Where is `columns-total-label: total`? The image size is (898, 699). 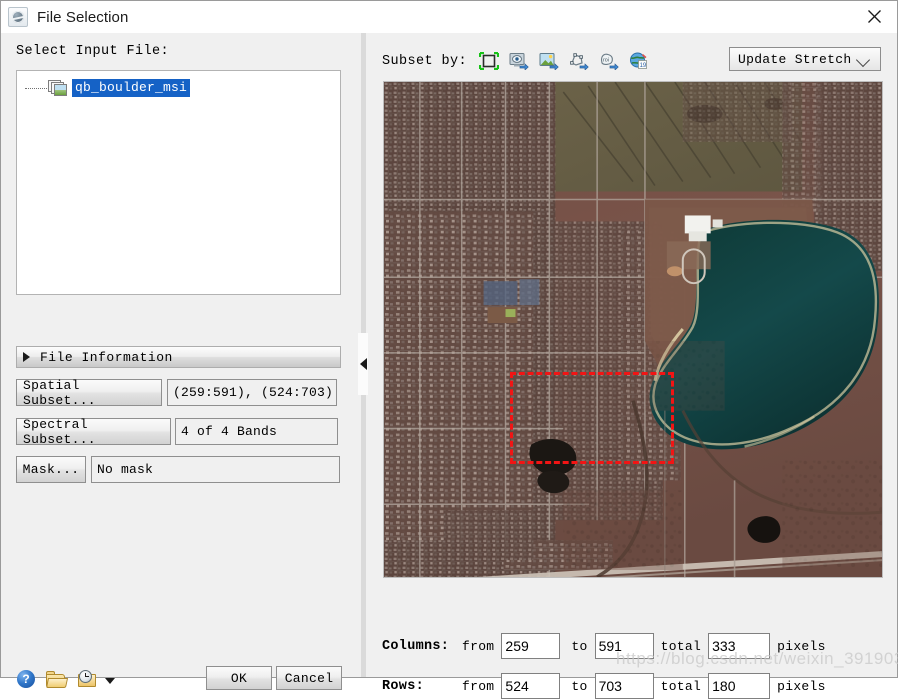
columns-total-label: total is located at coordinates (681, 646).